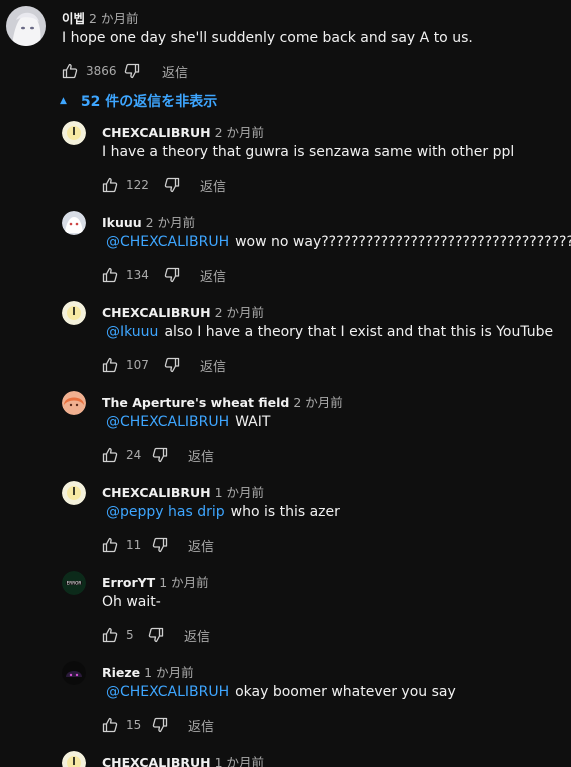 This screenshot has width=571, height=767. I want to click on reply-text: Oh wait-, so click(131, 602).